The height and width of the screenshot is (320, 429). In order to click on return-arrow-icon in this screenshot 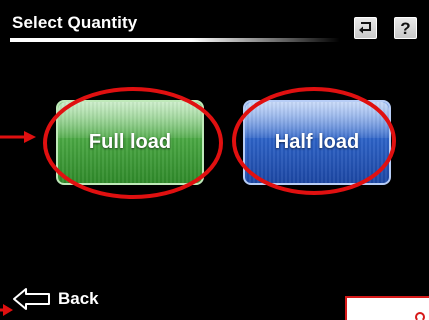, I will do `click(365, 28)`.